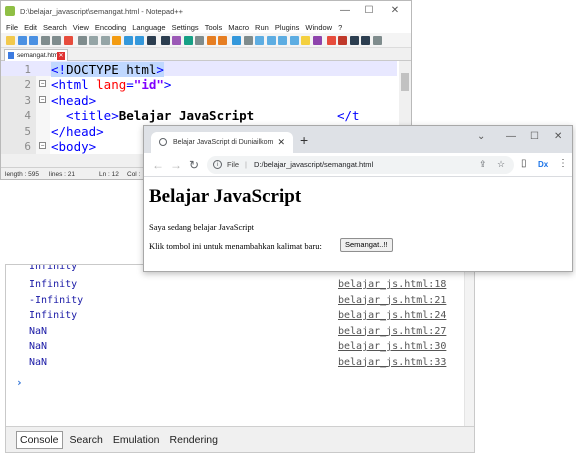 The image size is (576, 453). Describe the element at coordinates (185, 27) in the screenshot. I see `menu-item-settings: Settings` at that location.